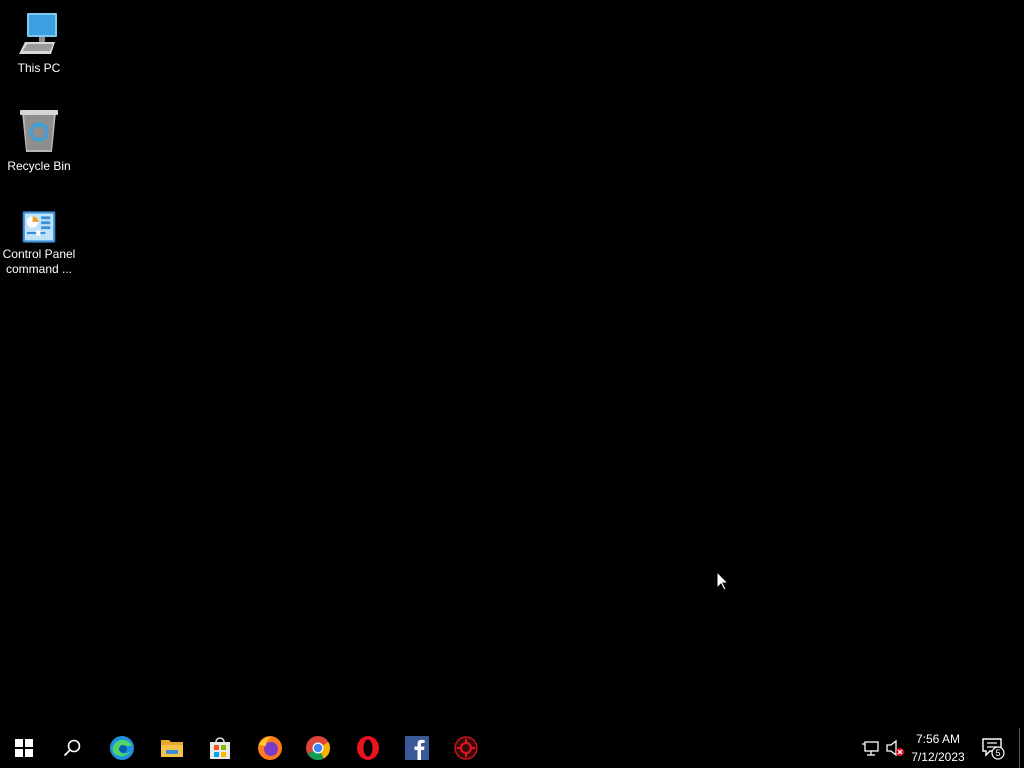 Image resolution: width=1024 pixels, height=768 pixels. Describe the element at coordinates (512, 748) in the screenshot. I see `taskbar: 7:56 AM 7/12/2023 5` at that location.